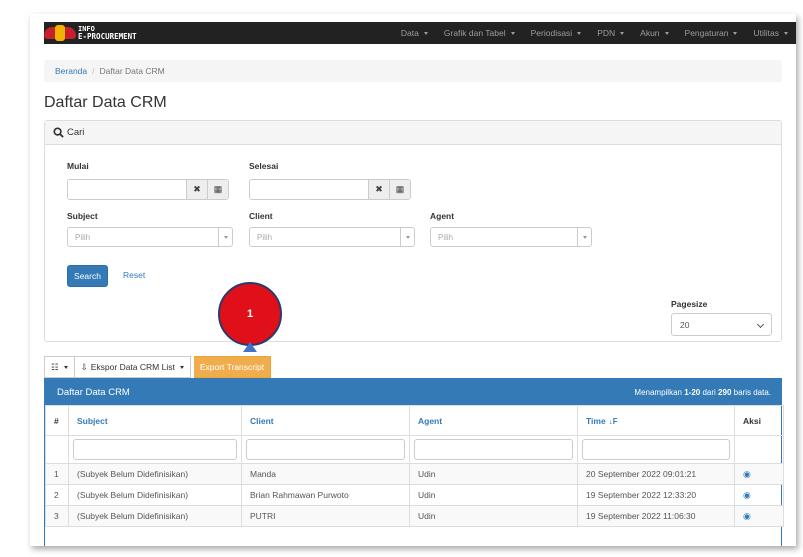  Describe the element at coordinates (656, 495) in the screenshot. I see `row-time: 19 September 2022 12:33:20` at that location.